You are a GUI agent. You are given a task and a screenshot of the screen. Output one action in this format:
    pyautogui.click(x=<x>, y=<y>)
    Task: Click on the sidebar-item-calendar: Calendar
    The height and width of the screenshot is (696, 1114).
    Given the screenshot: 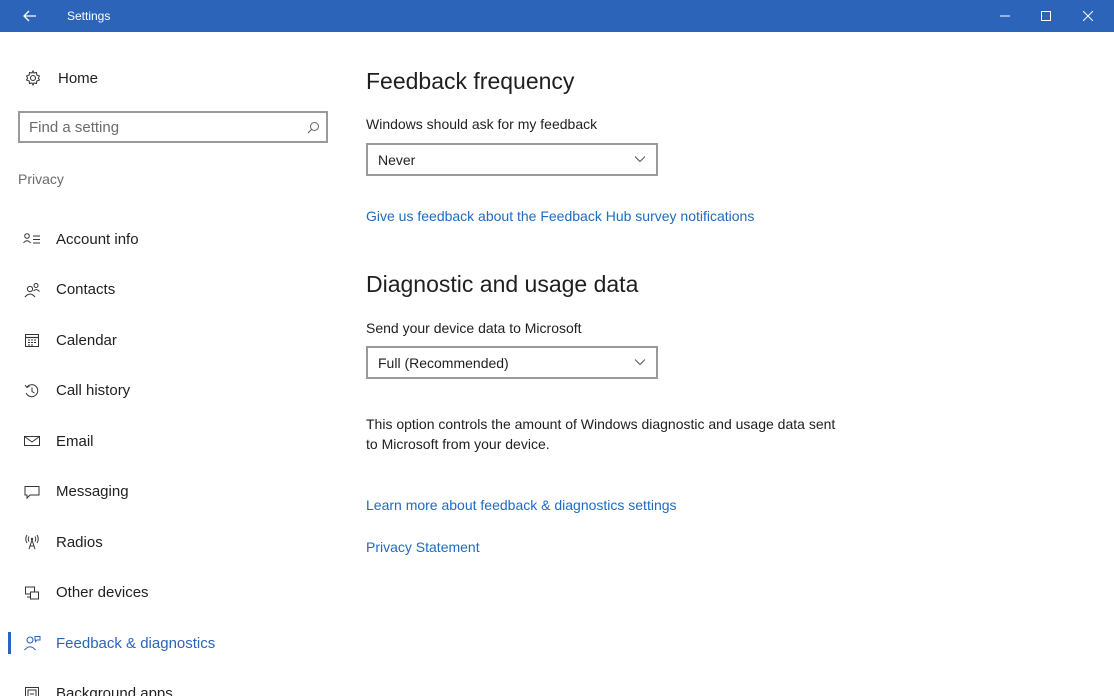 What is the action you would take?
    pyautogui.click(x=170, y=340)
    